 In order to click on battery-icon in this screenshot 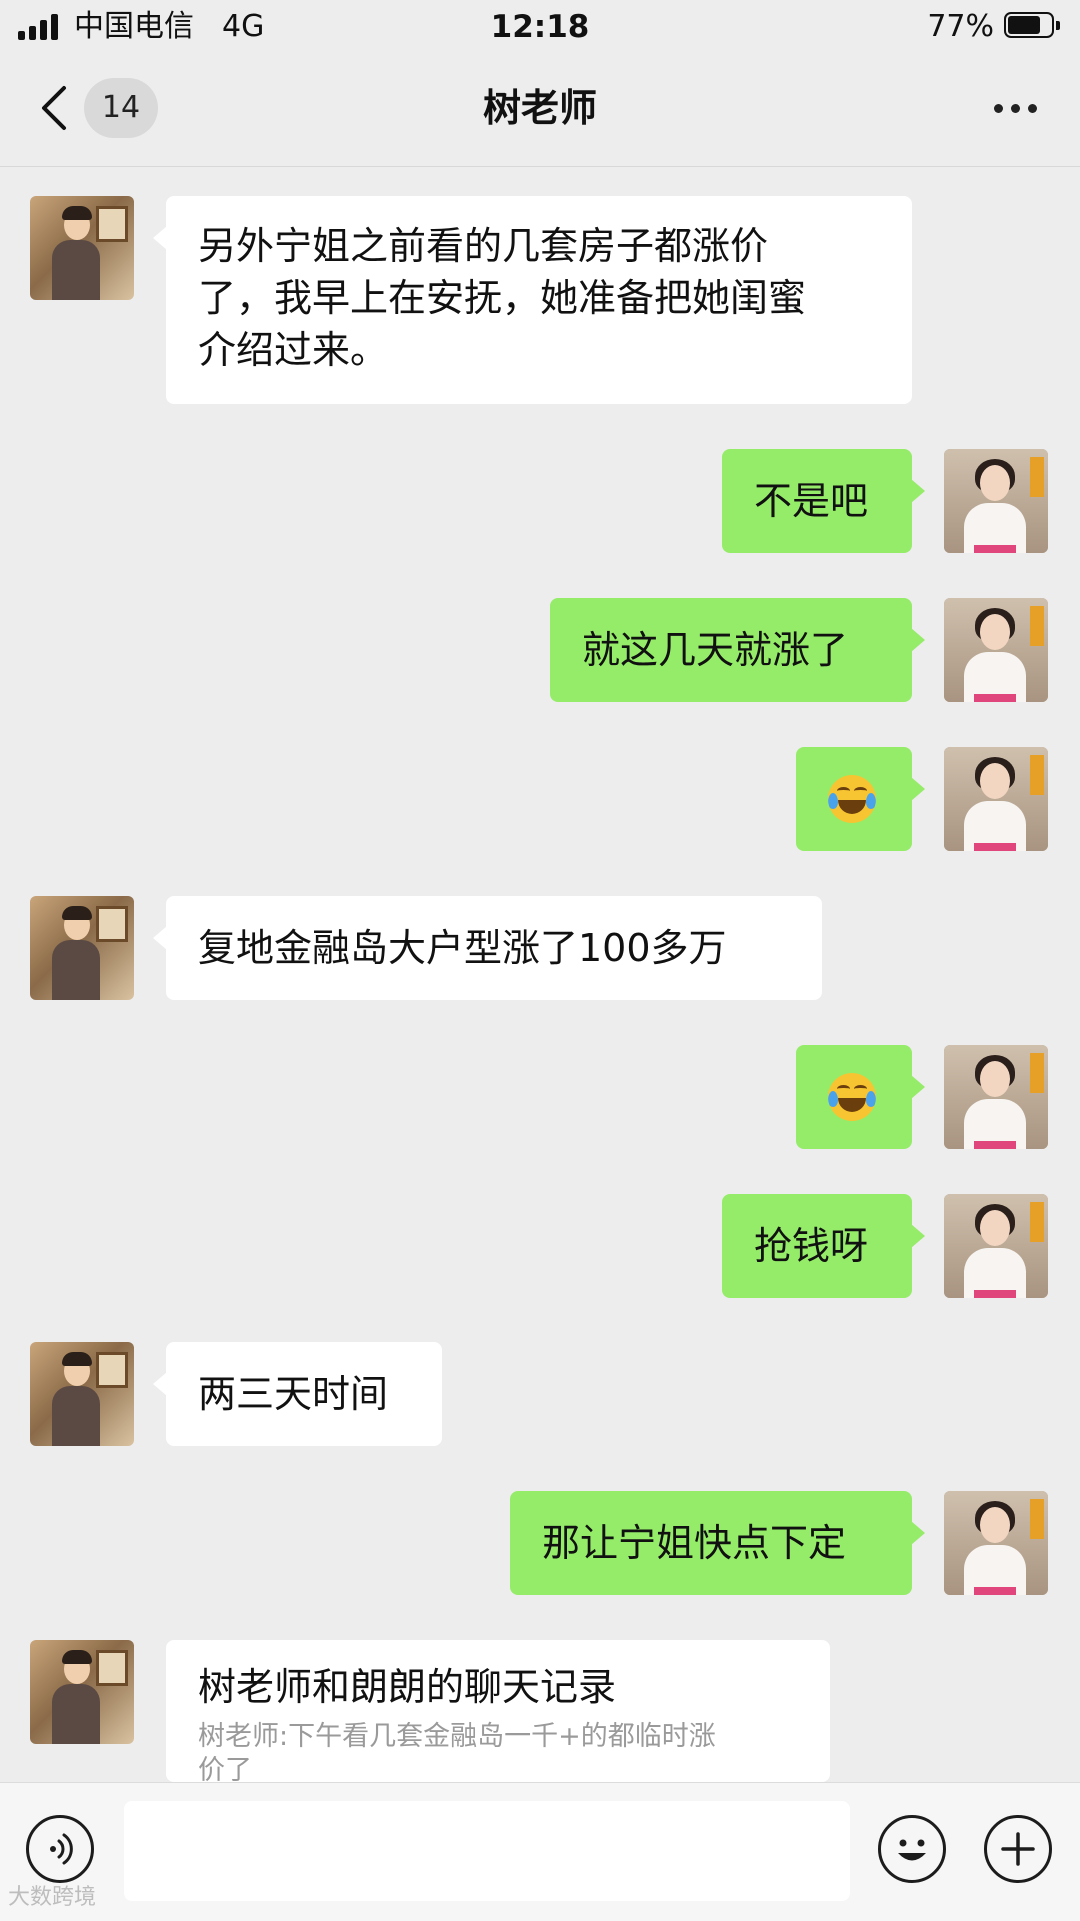, I will do `click(1032, 26)`.